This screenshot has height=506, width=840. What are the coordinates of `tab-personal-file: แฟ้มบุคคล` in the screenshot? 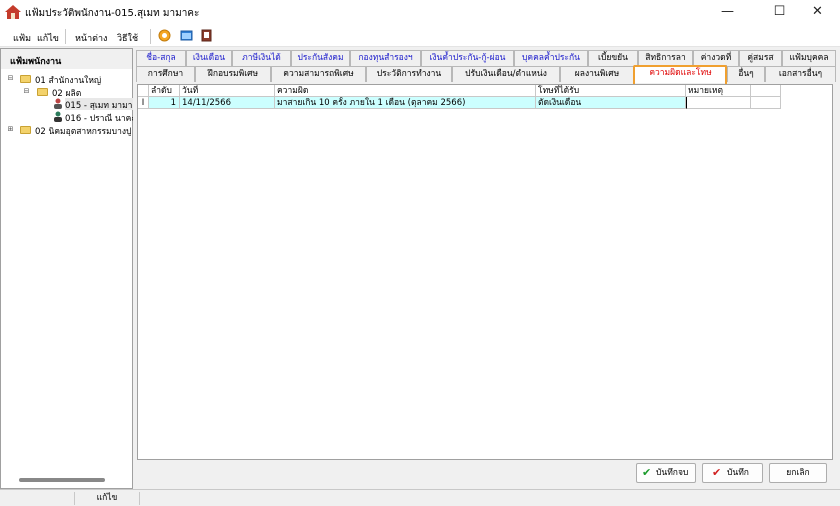 It's located at (809, 58).